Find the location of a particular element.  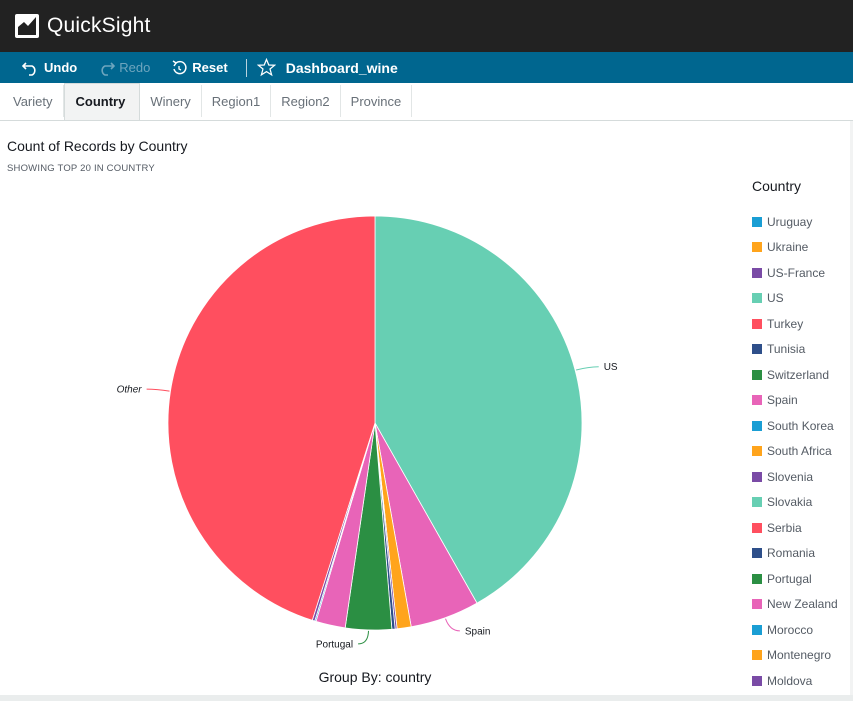

tab-winery: Winery is located at coordinates (171, 101).